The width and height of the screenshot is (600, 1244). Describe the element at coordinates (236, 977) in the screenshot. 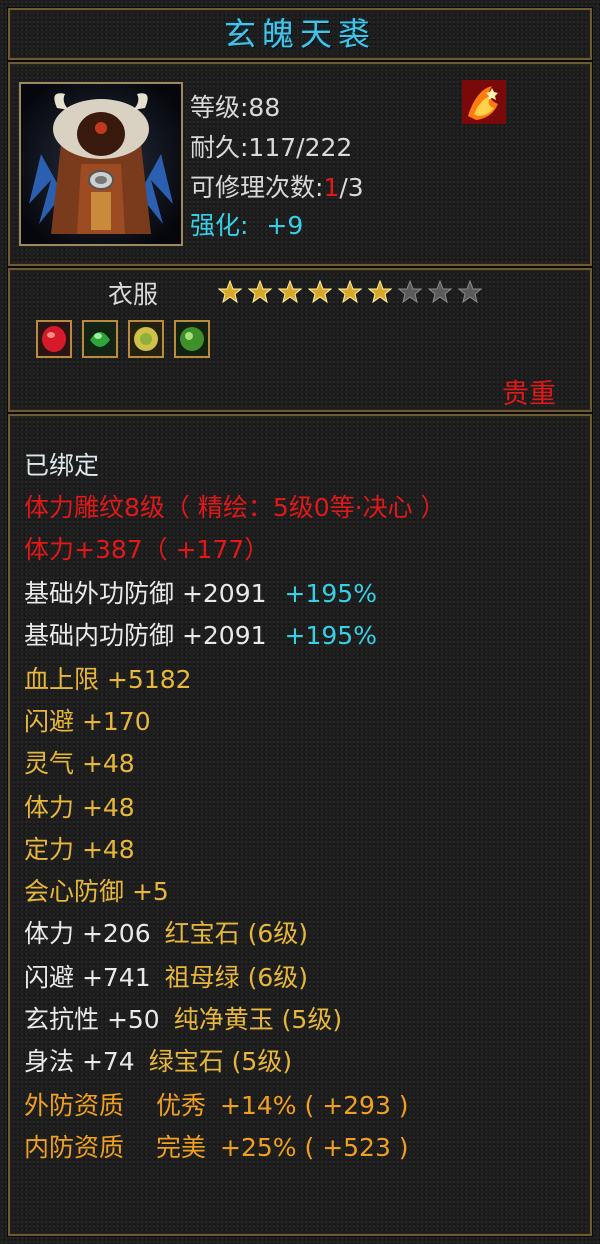

I see `gem2-name: 祖母绿 (6级)` at that location.